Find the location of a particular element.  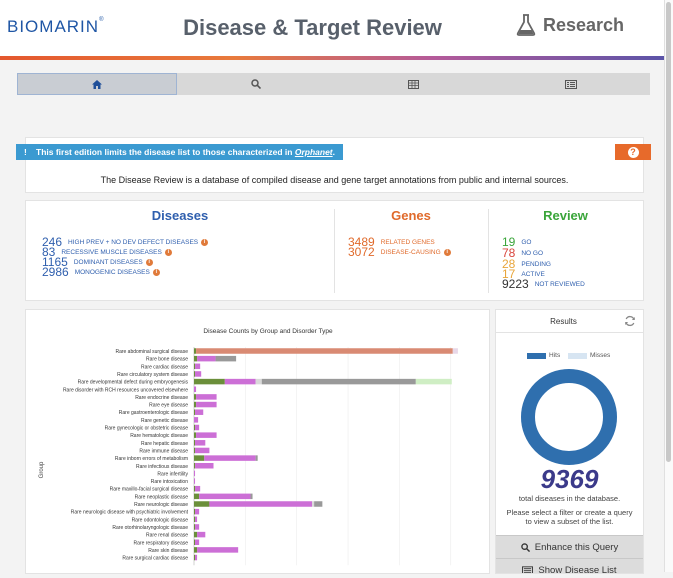

scrollbar-thumb is located at coordinates (668, 232).